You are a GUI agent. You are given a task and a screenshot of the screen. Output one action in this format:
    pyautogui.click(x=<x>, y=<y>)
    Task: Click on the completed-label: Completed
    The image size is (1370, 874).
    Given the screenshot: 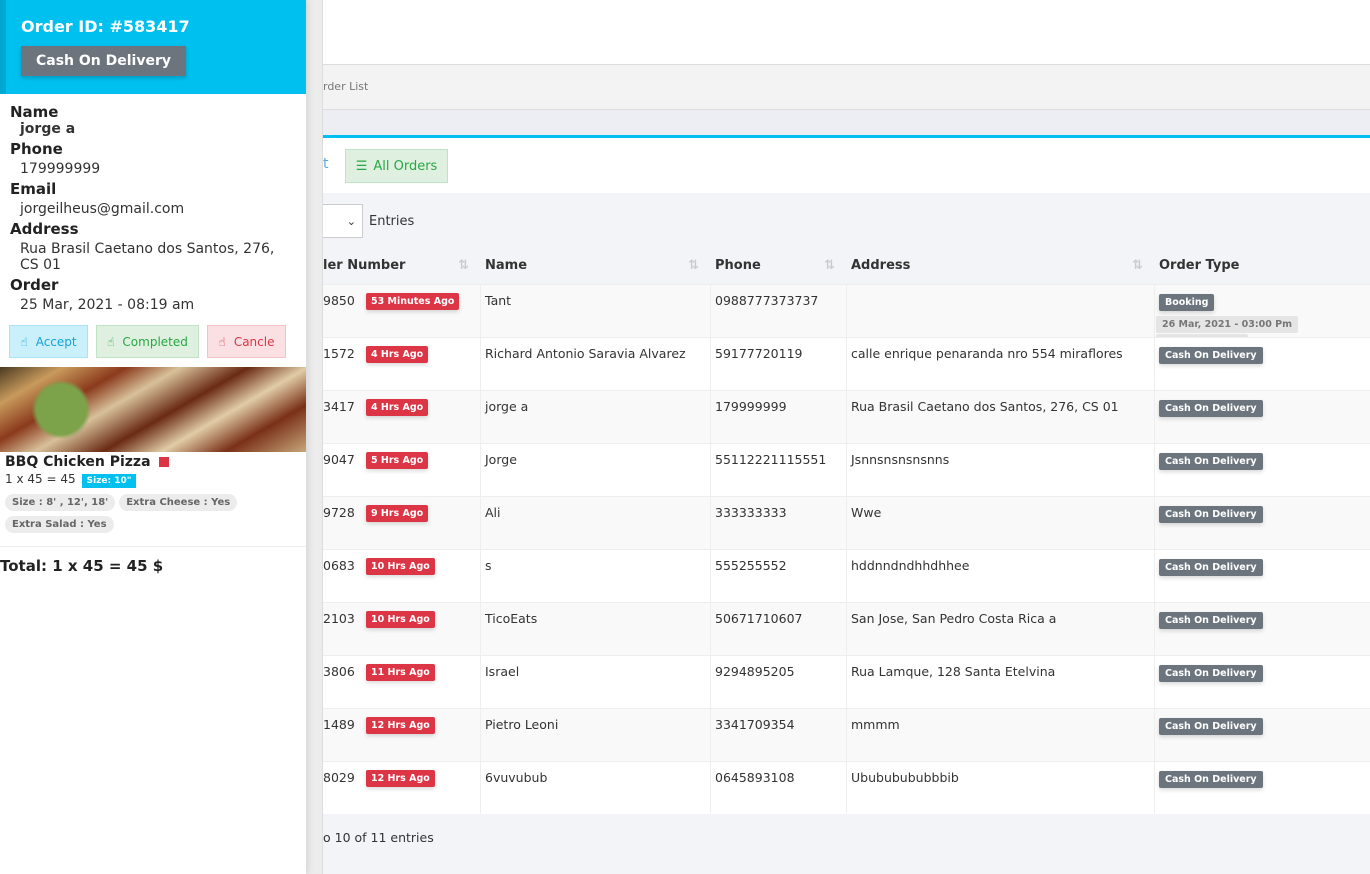 What is the action you would take?
    pyautogui.click(x=155, y=341)
    